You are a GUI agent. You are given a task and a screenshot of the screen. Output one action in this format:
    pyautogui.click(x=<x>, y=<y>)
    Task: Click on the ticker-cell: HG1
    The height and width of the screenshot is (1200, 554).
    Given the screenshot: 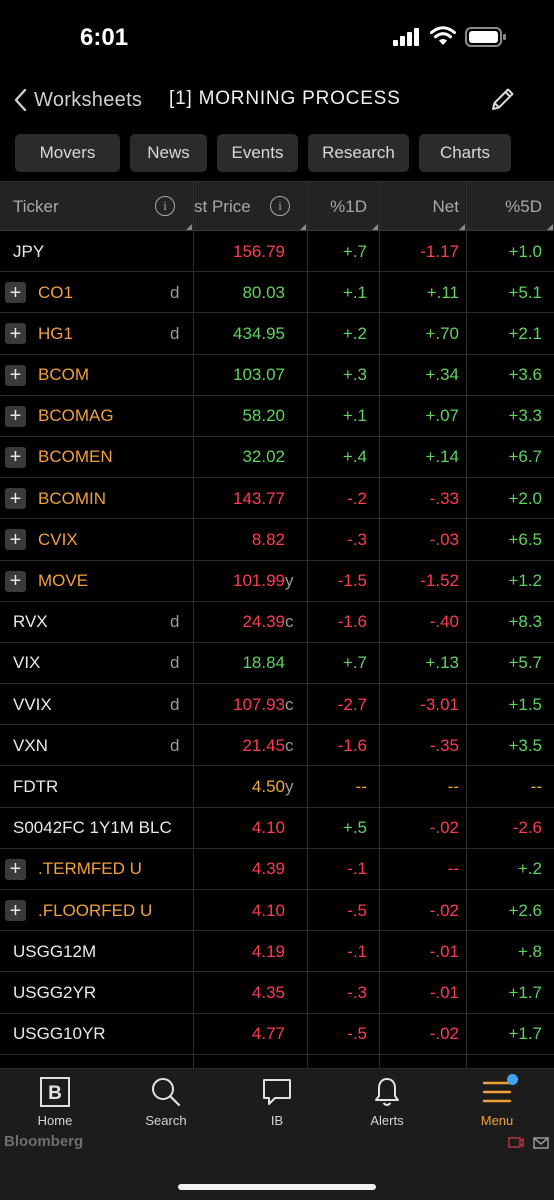 What is the action you would take?
    pyautogui.click(x=55, y=333)
    